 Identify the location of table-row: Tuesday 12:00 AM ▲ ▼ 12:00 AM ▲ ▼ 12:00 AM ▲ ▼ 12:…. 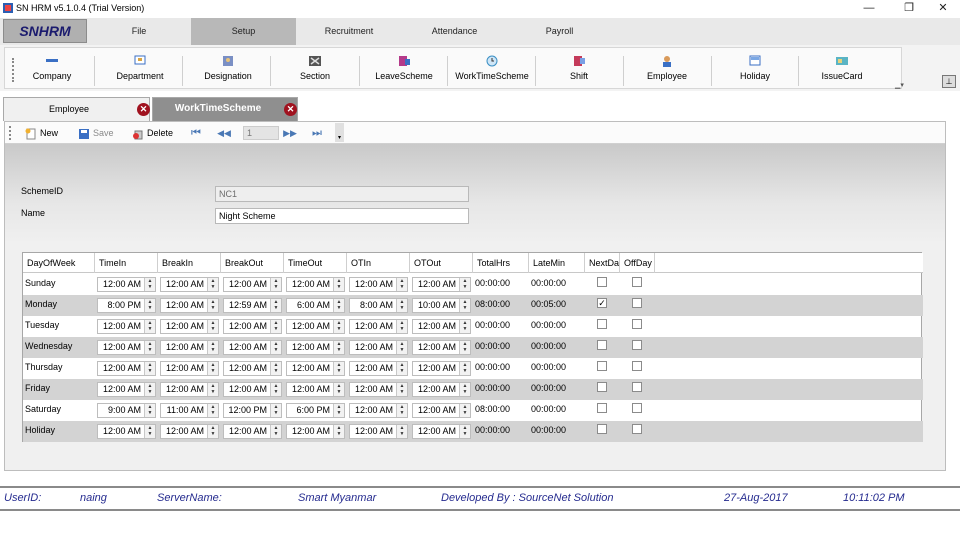
(473, 326).